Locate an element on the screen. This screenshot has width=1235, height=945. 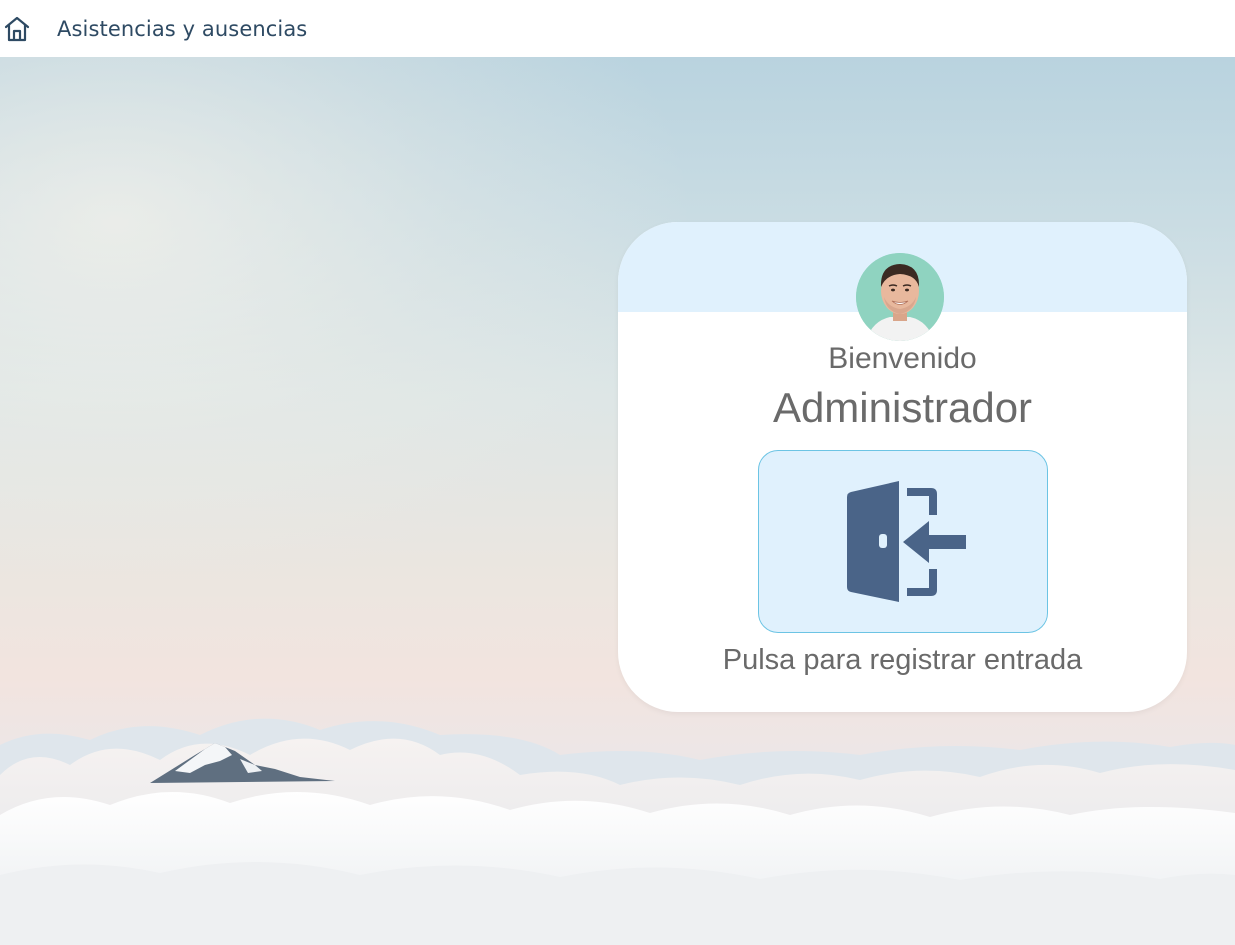
username-text: Administrador is located at coordinates (902, 407).